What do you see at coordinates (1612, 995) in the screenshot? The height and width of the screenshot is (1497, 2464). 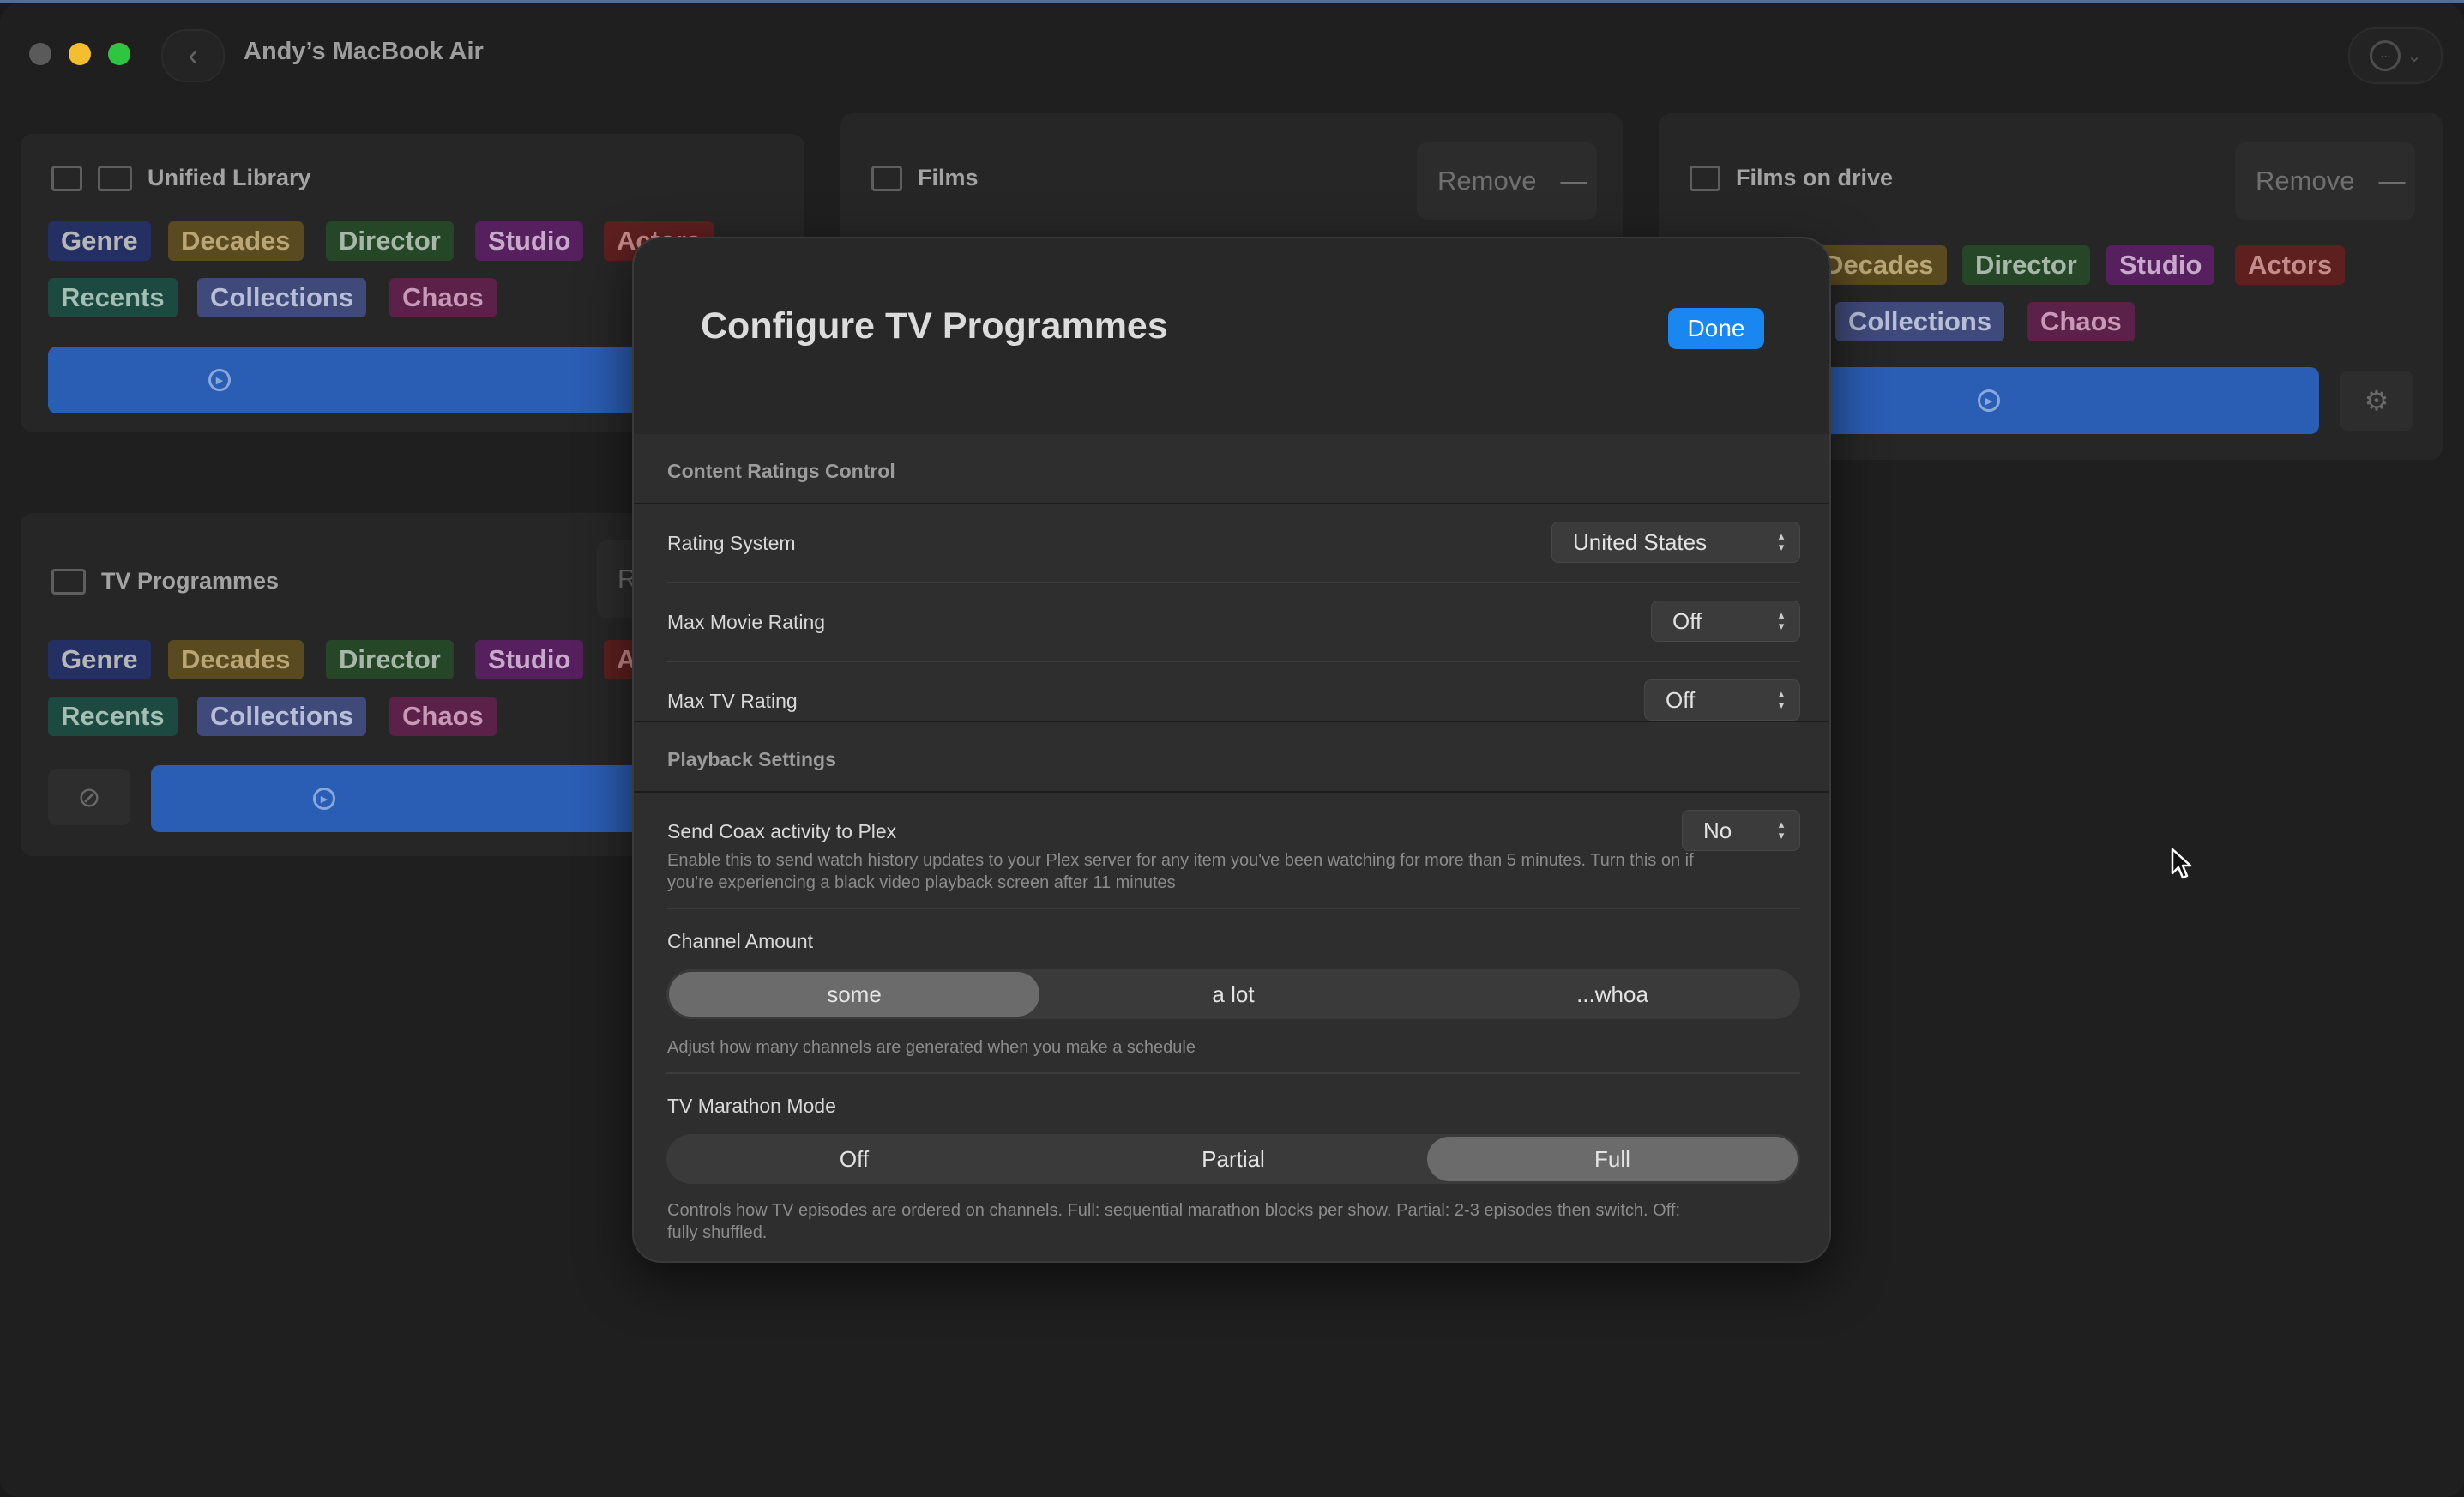 I see `segment-whoa: ...whoa` at bounding box center [1612, 995].